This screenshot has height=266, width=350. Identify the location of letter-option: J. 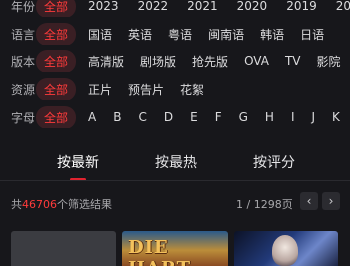
(314, 117).